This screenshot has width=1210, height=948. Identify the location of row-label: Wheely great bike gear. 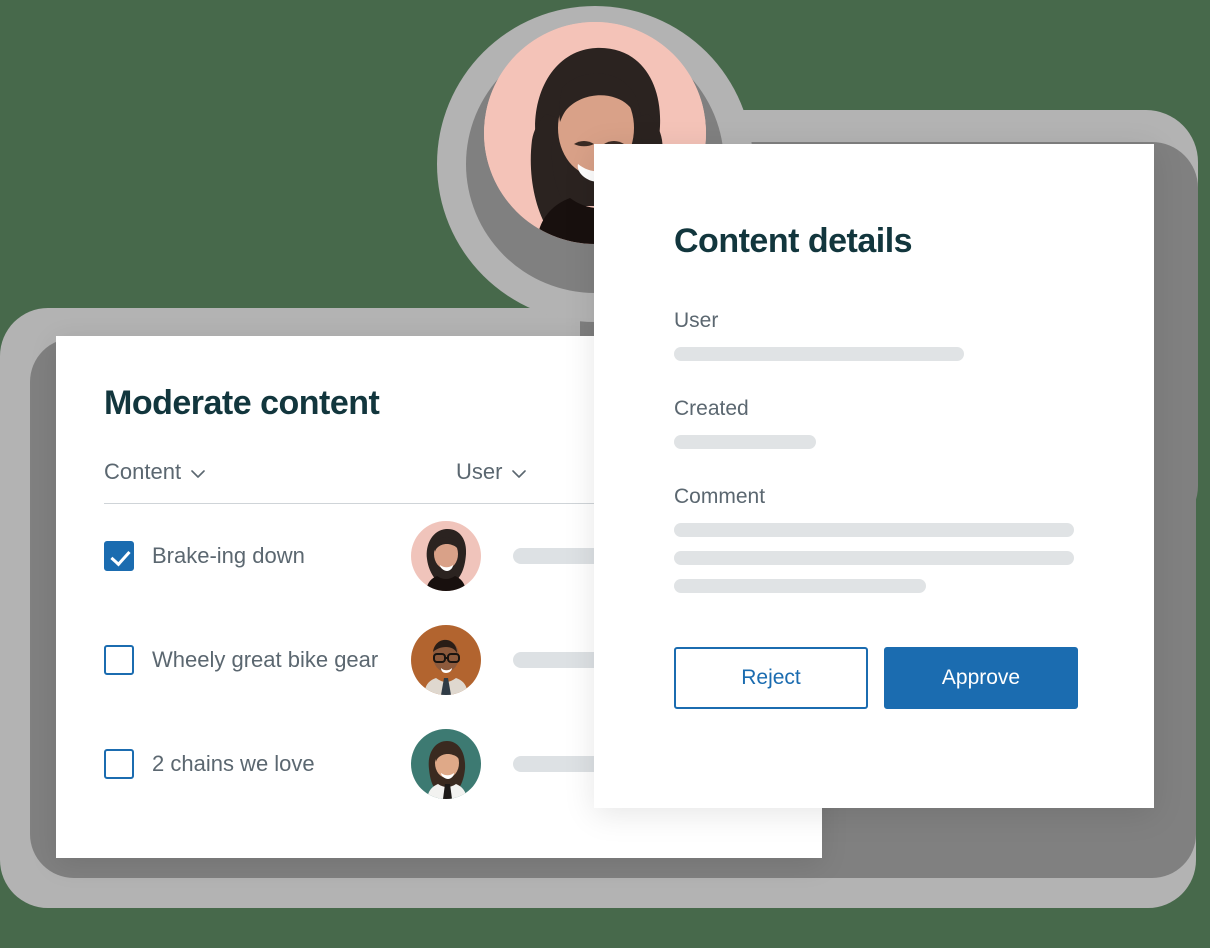
(265, 659).